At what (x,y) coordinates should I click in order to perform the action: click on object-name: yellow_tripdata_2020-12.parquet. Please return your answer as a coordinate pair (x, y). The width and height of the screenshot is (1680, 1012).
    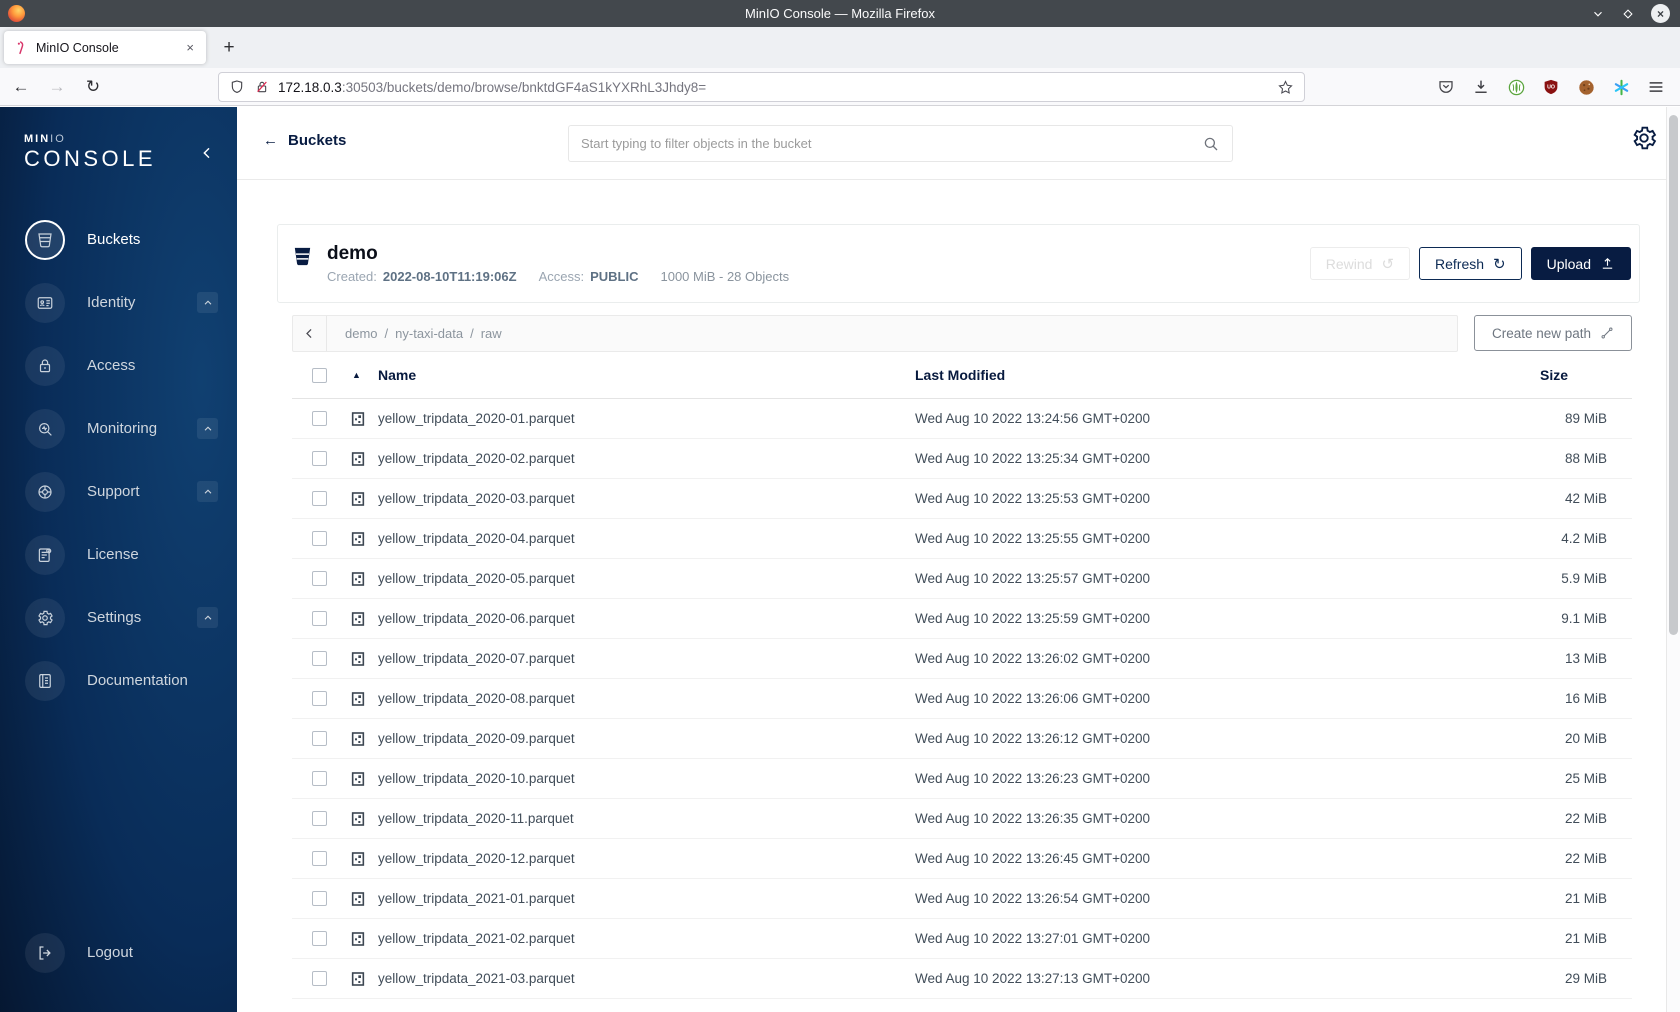
    Looking at the image, I should click on (646, 858).